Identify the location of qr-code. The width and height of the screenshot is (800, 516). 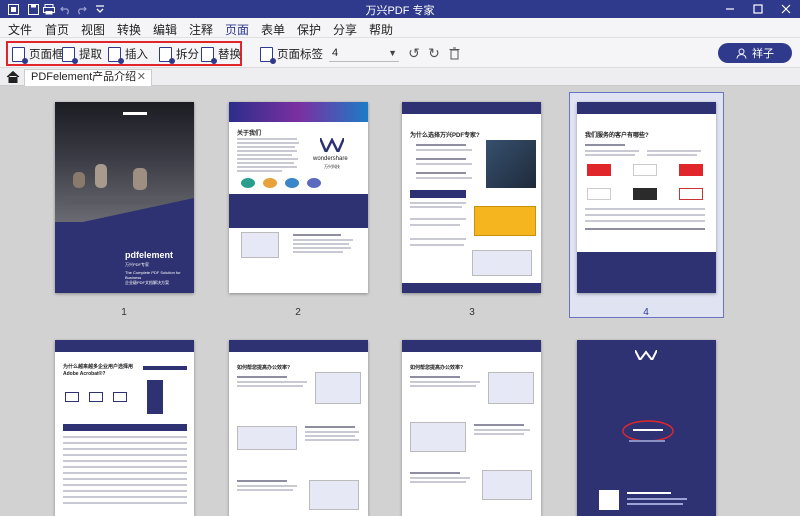
(609, 500).